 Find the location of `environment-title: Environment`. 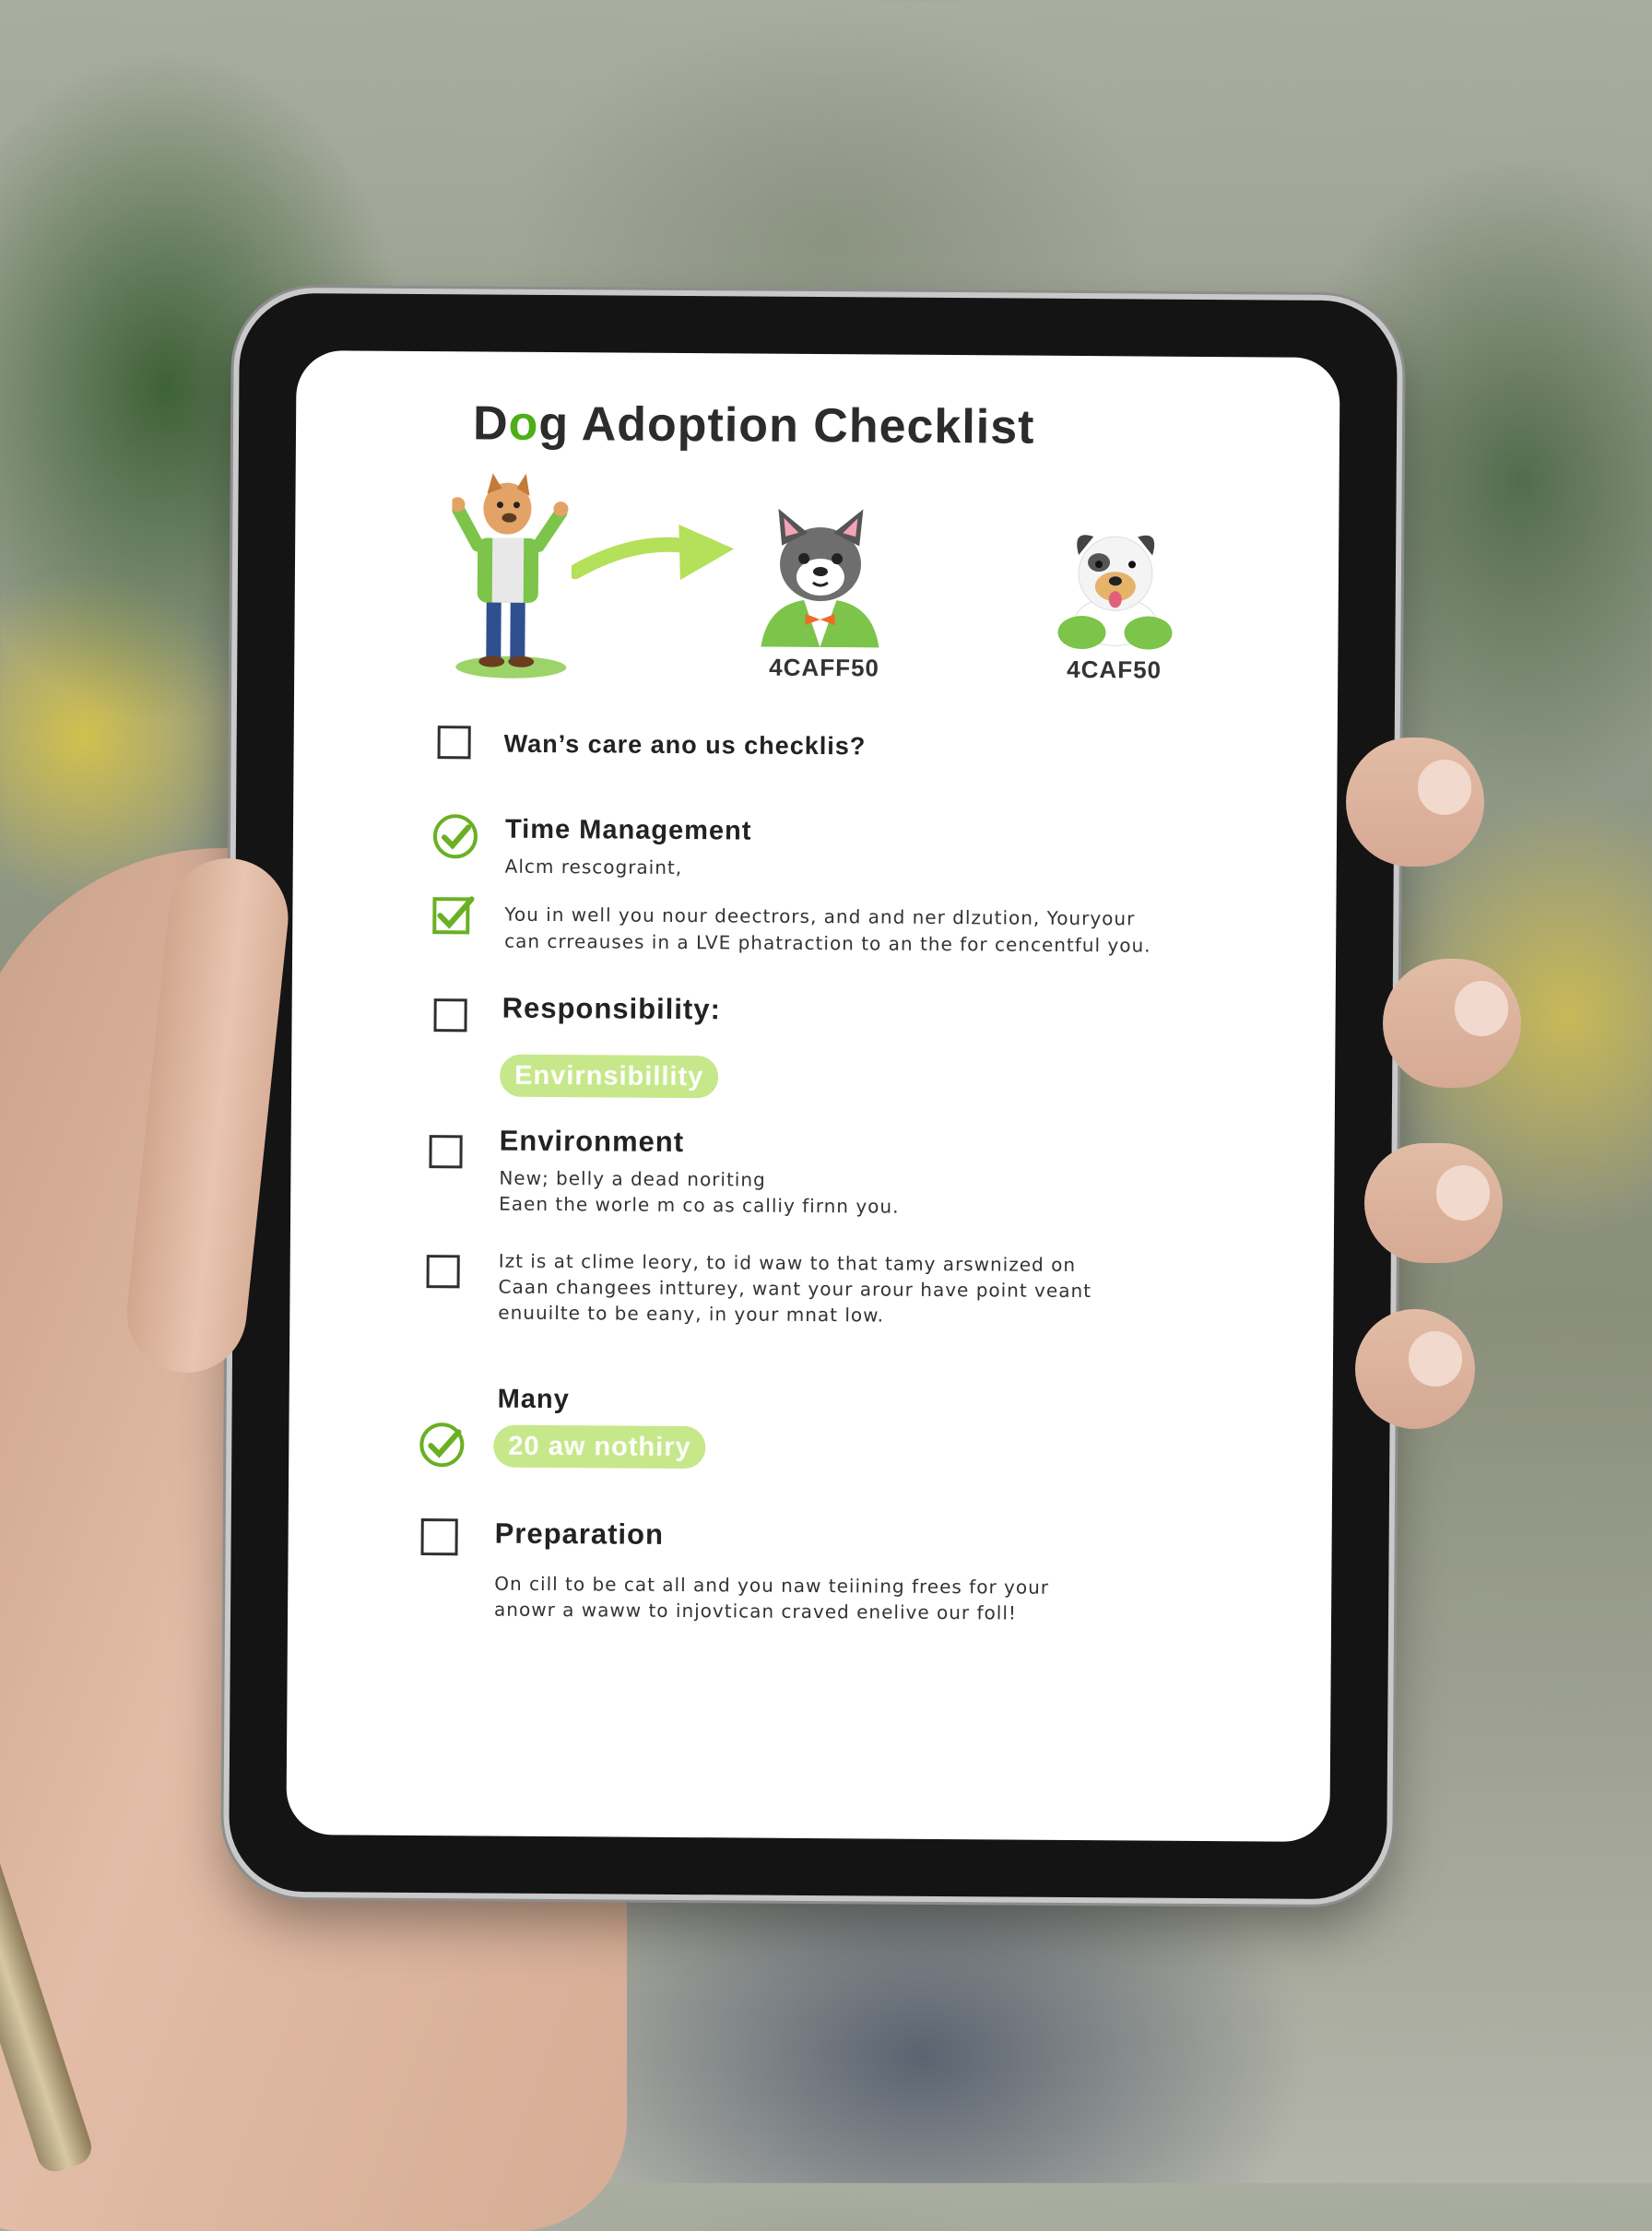

environment-title: Environment is located at coordinates (592, 1141).